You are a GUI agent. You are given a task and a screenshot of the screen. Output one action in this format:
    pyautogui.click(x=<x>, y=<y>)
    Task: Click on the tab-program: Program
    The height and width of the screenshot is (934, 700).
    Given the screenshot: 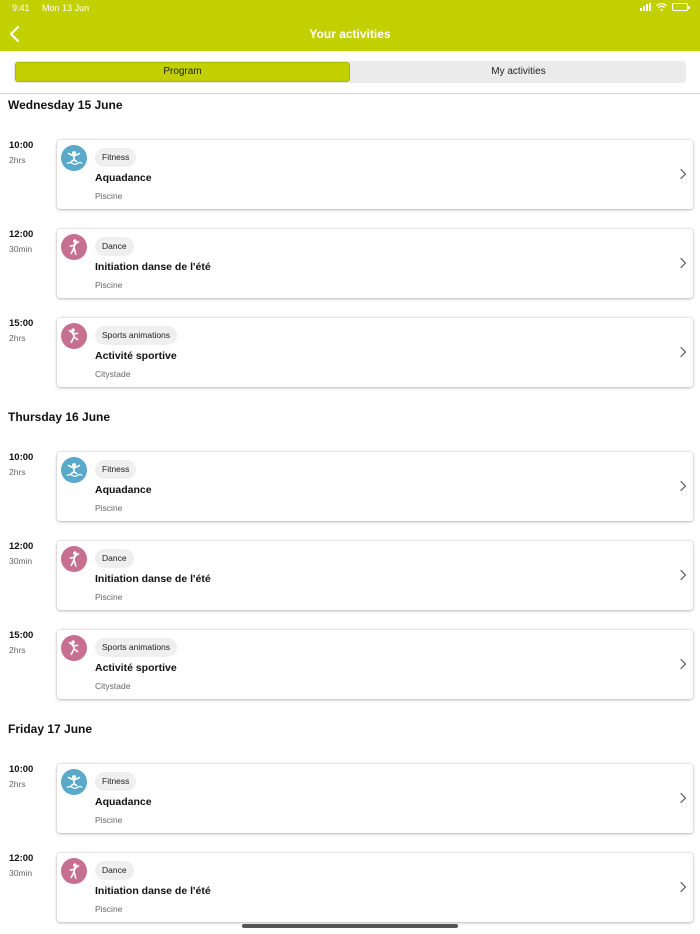 What is the action you would take?
    pyautogui.click(x=182, y=72)
    